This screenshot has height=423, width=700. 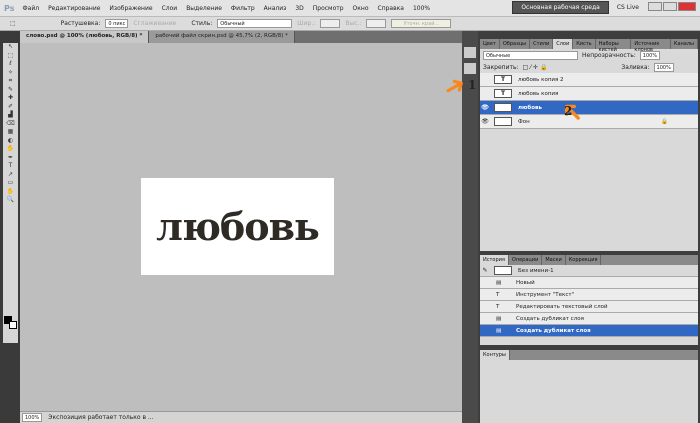 I want to click on zoom-select: 100%, so click(x=421, y=8).